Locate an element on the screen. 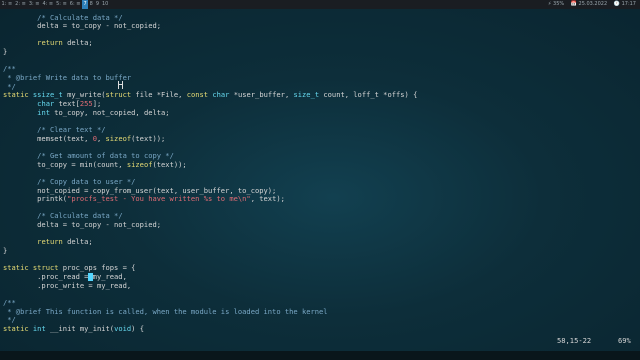  cursor-position: 58,15-22 is located at coordinates (574, 340).